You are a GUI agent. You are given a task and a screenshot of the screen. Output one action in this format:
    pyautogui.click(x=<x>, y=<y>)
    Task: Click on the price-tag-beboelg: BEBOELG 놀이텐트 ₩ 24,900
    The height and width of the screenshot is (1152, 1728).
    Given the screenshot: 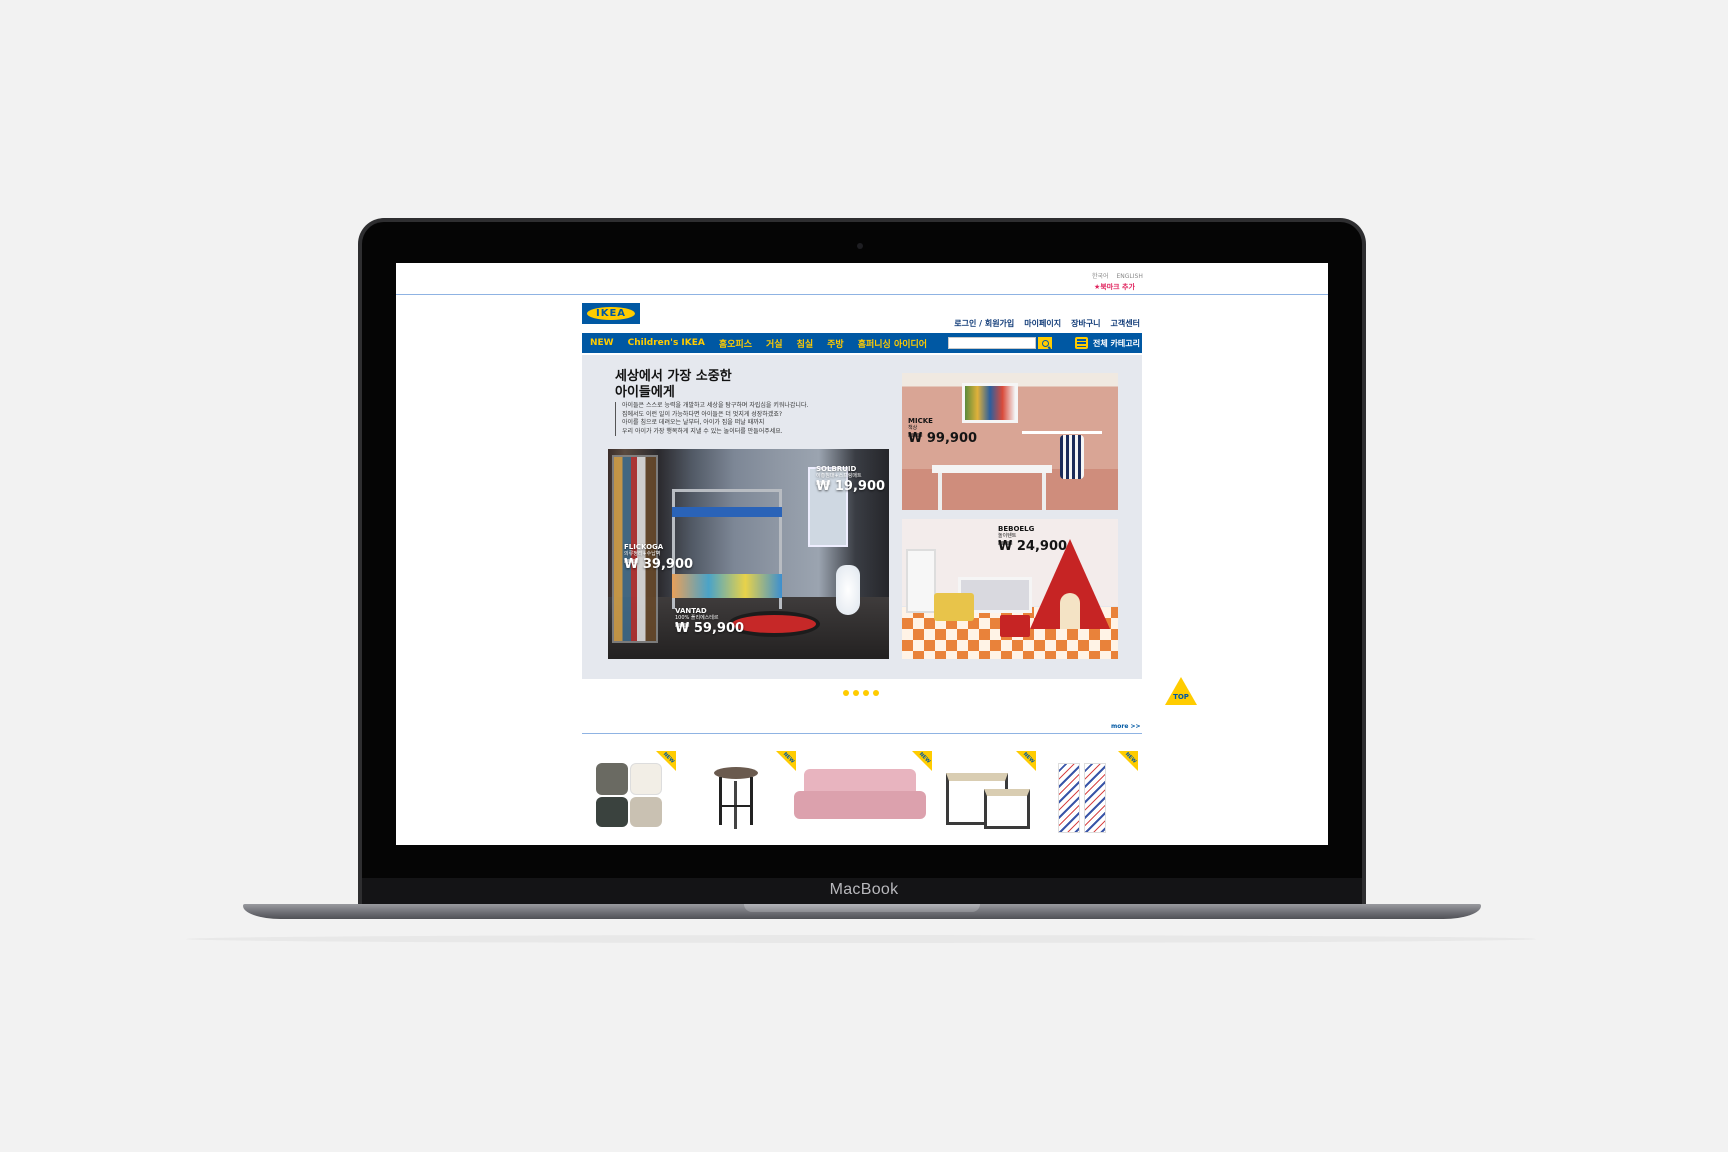 What is the action you would take?
    pyautogui.click(x=1032, y=539)
    